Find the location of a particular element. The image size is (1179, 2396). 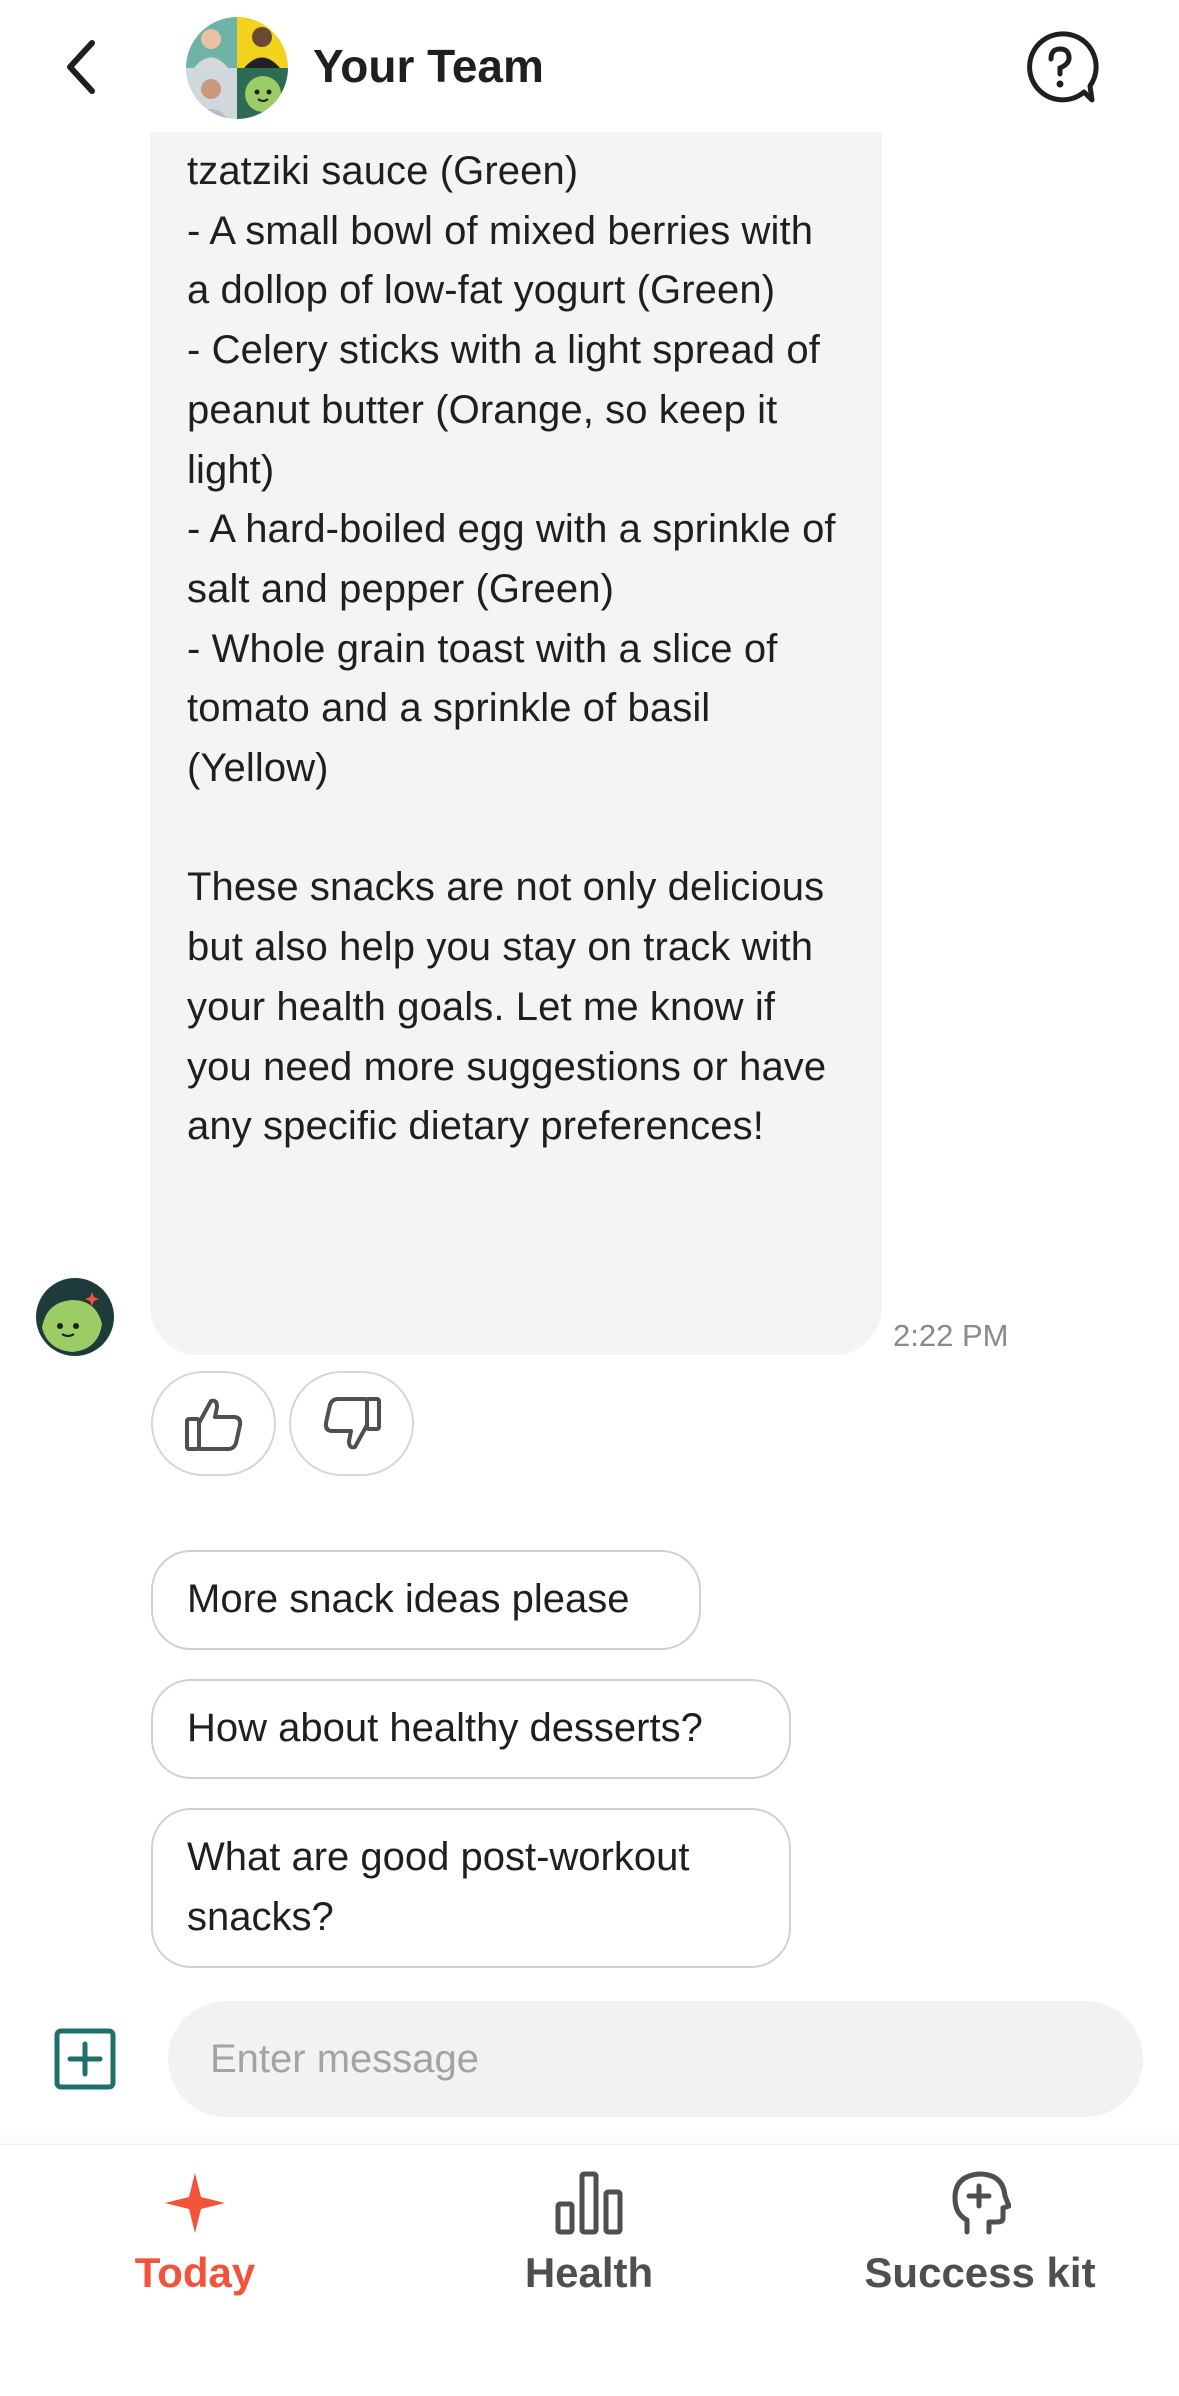

bot-avatar-icon is located at coordinates (75, 1317).